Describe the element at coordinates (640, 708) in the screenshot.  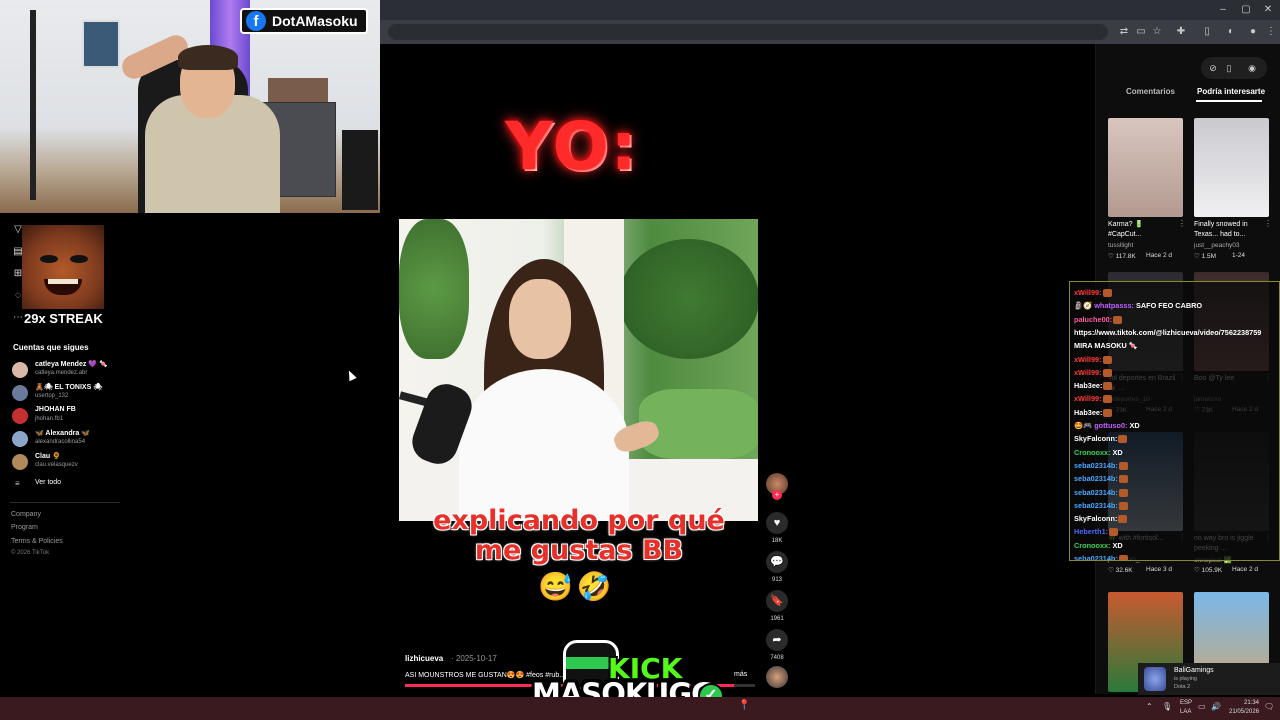
I see `taskbar` at that location.